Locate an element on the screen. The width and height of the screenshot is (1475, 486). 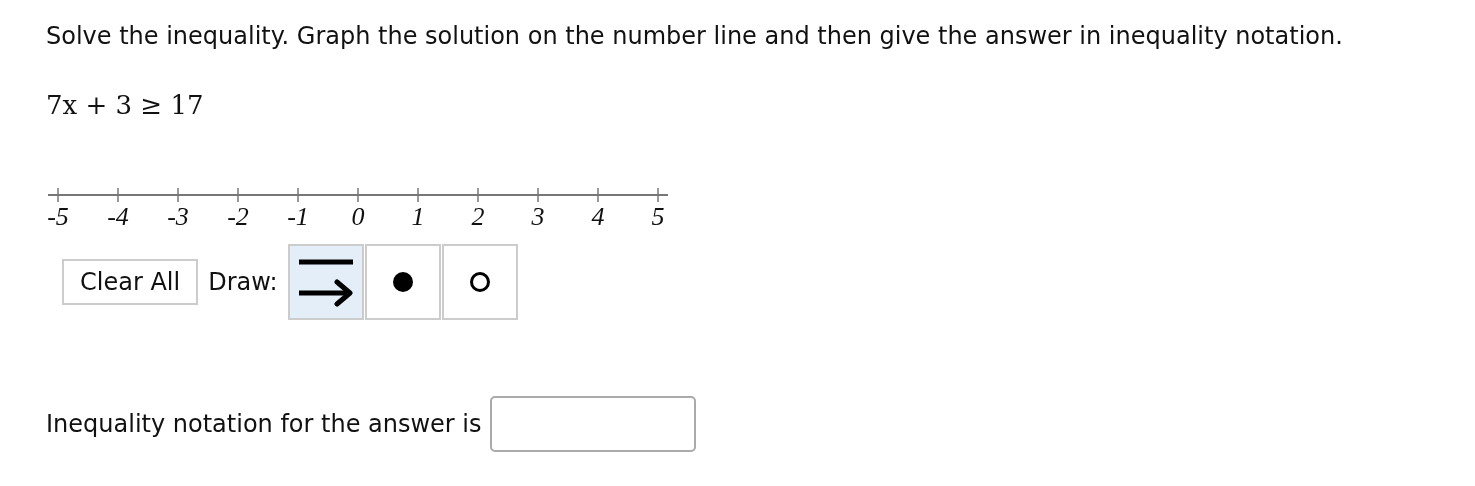
ray-icon is located at coordinates (325, 282).